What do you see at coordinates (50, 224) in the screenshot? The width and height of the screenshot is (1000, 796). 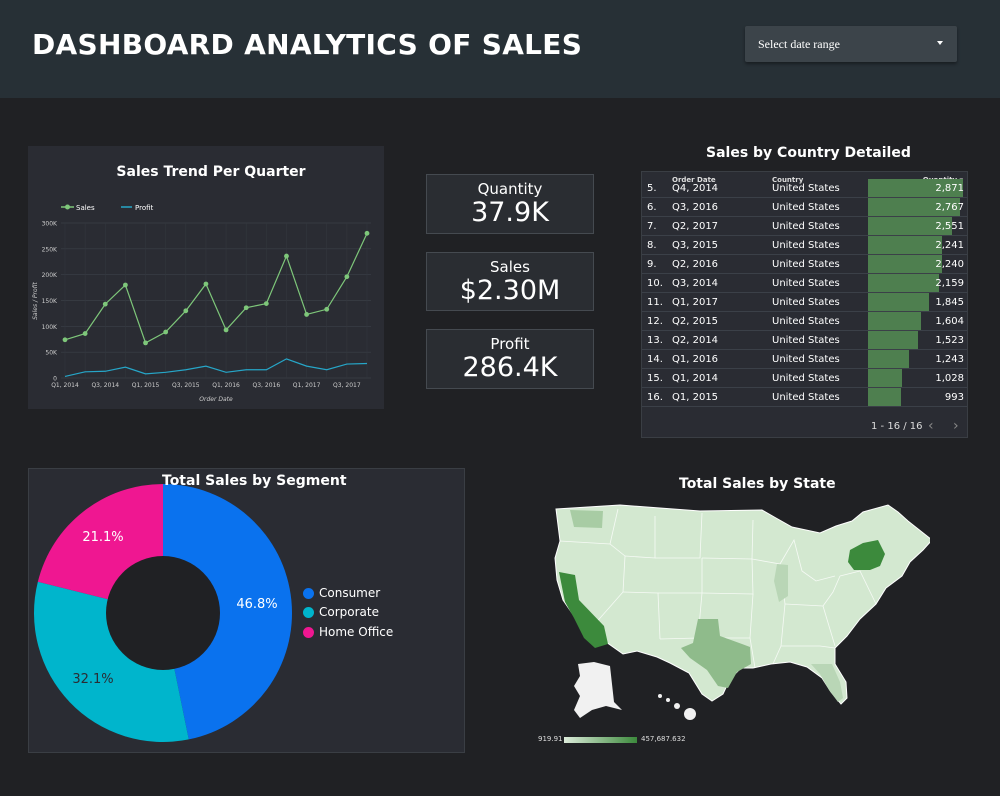 I see `y-tick-label: 300K` at bounding box center [50, 224].